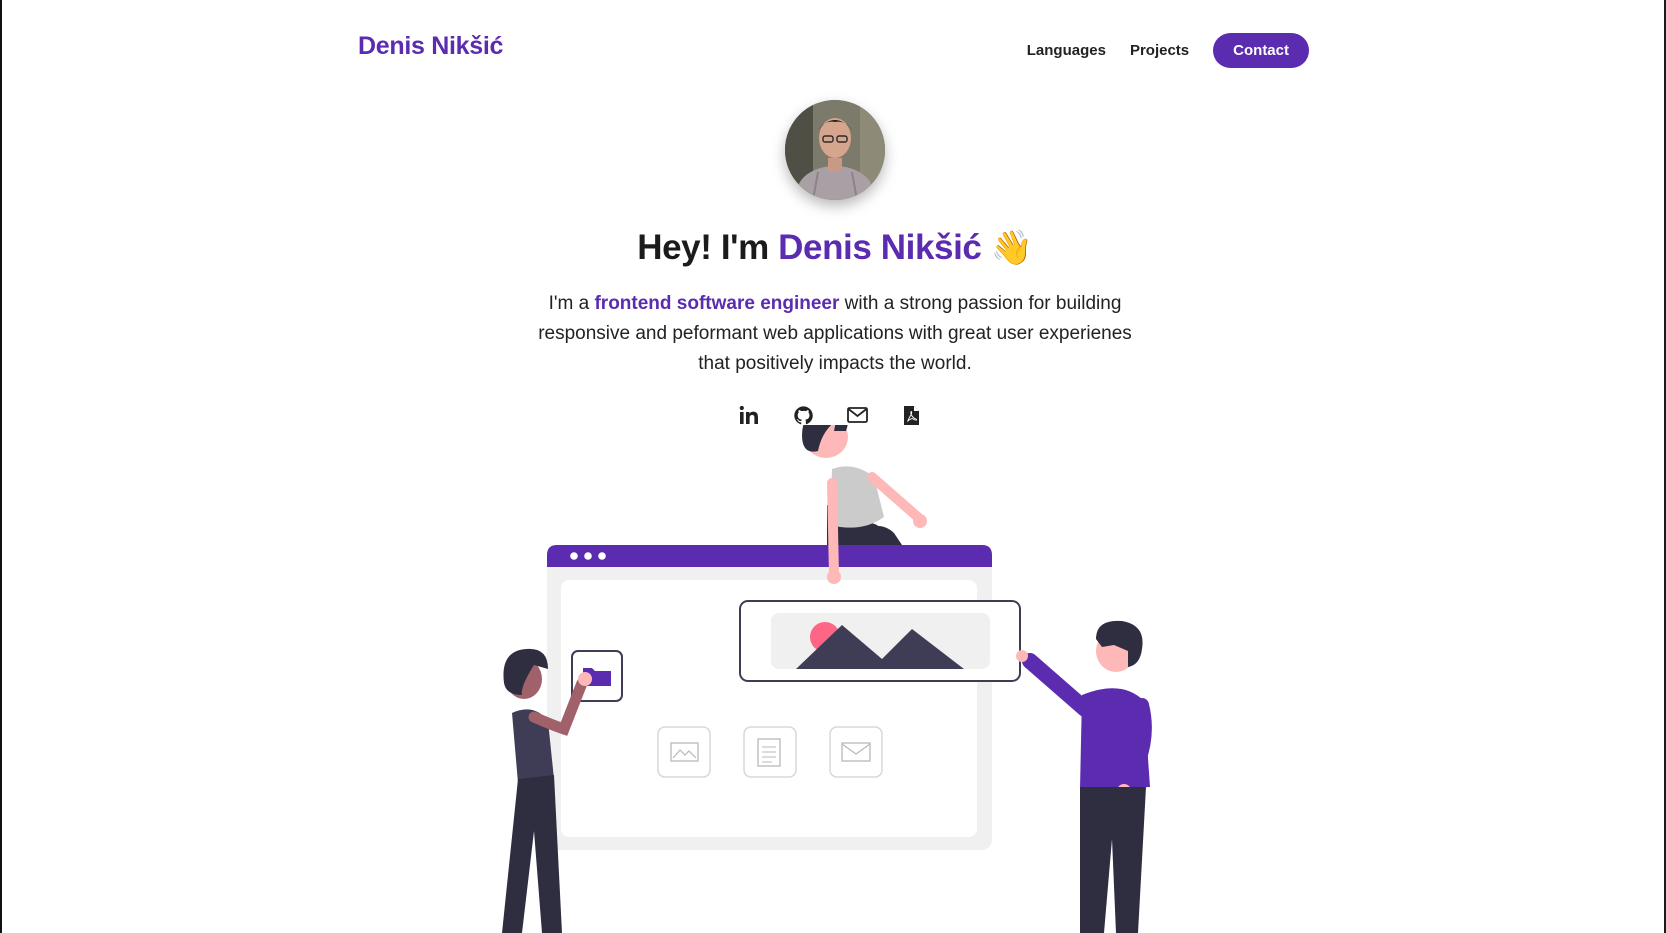 Image resolution: width=1666 pixels, height=933 pixels. I want to click on github-icon, so click(803, 415).